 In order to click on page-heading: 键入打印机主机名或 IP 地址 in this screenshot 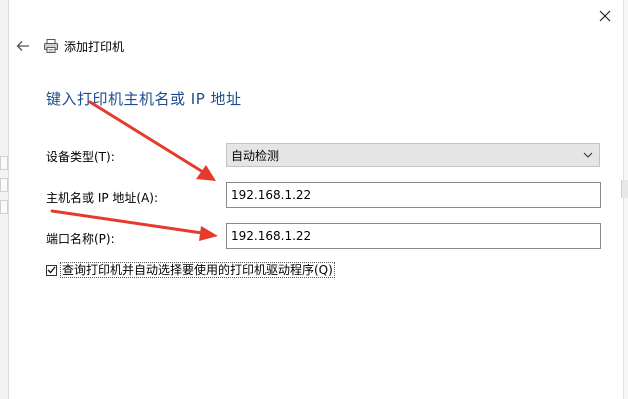, I will do `click(144, 99)`.